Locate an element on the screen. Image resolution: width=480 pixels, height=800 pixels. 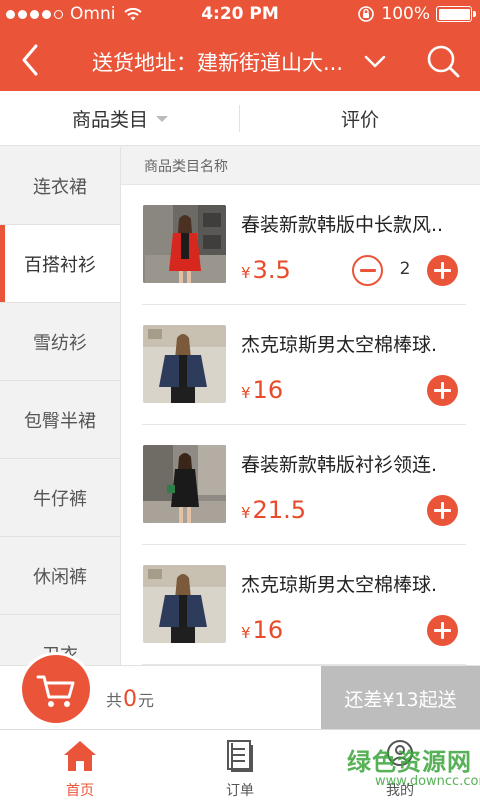
tab-orders: 订单 is located at coordinates (240, 765).